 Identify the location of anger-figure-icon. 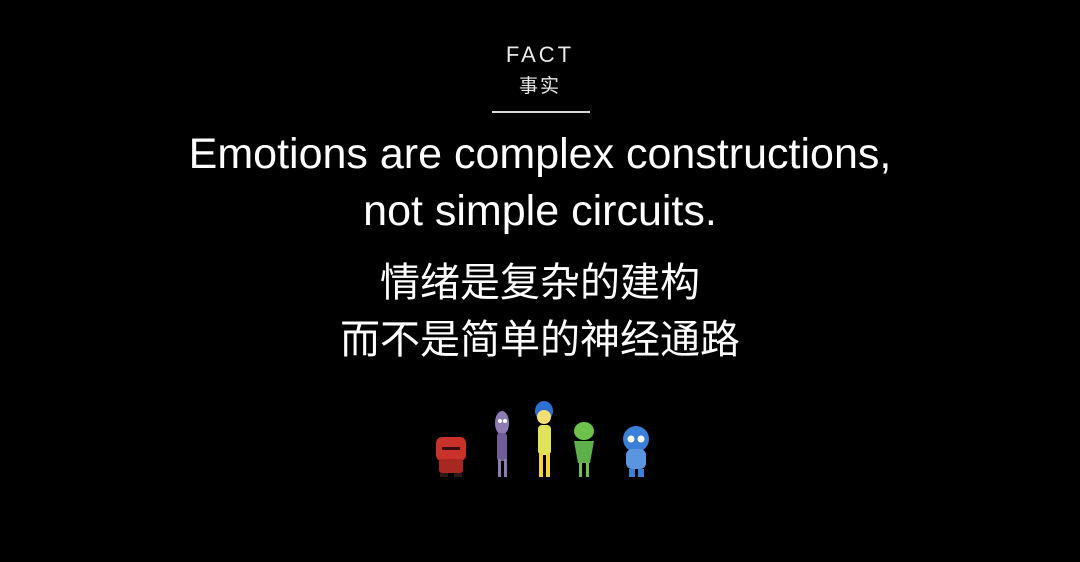
(451, 457).